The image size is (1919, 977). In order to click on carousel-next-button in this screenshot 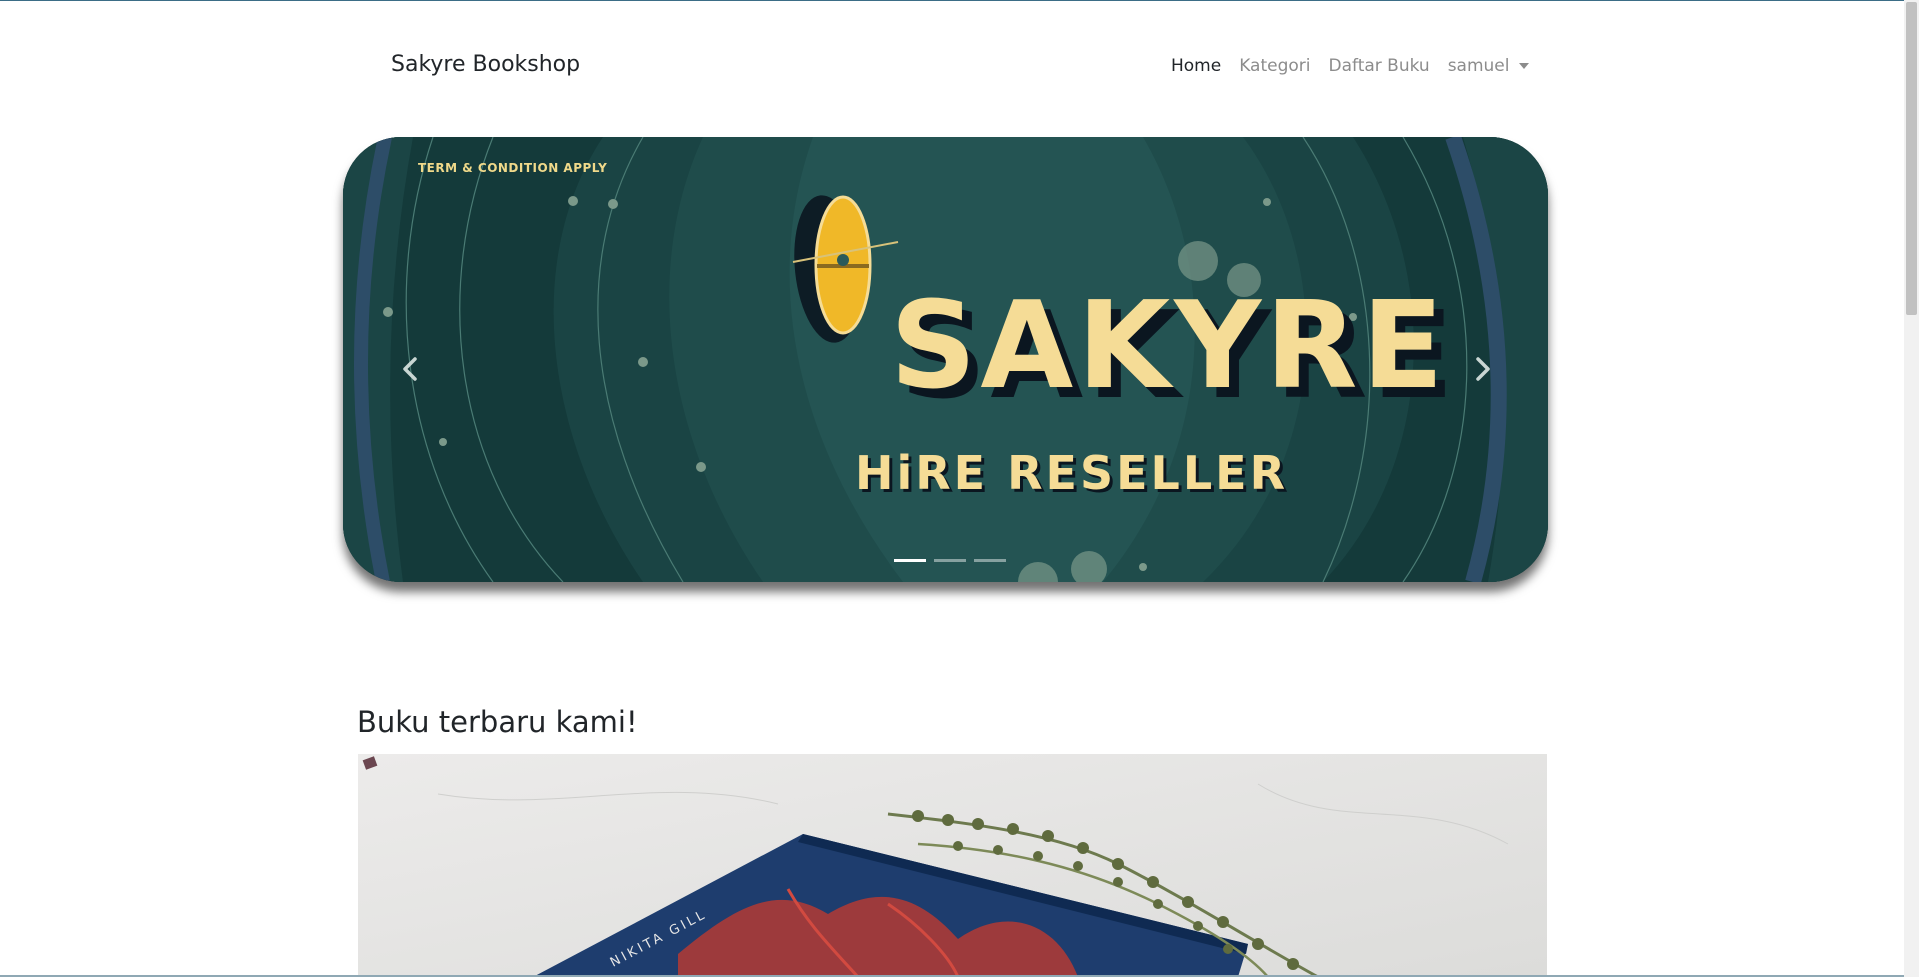, I will do `click(1482, 369)`.